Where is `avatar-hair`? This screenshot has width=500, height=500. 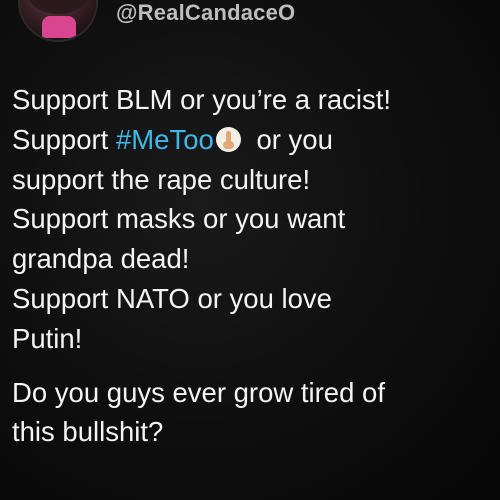 avatar-hair is located at coordinates (58, 7).